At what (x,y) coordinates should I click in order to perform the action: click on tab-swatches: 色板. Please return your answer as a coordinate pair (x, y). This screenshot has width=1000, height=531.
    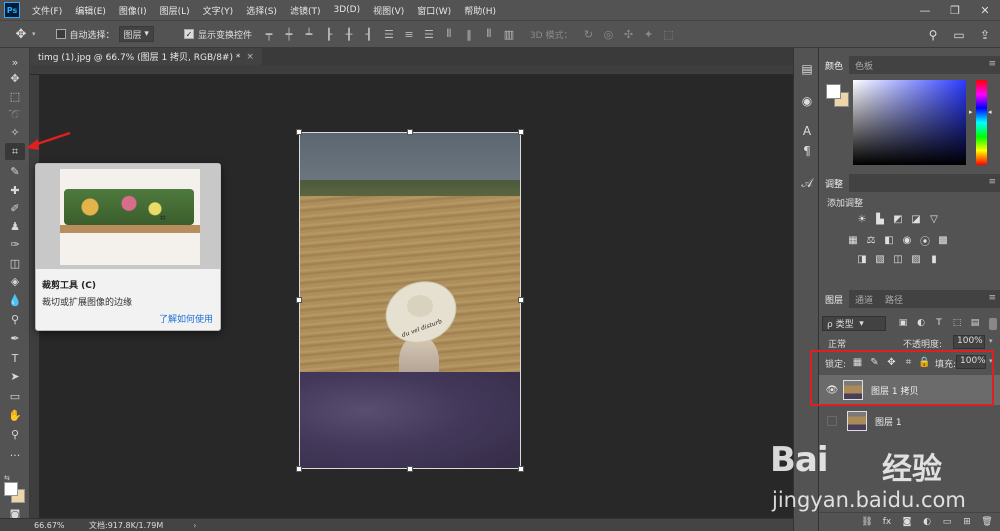
    Looking at the image, I should click on (864, 65).